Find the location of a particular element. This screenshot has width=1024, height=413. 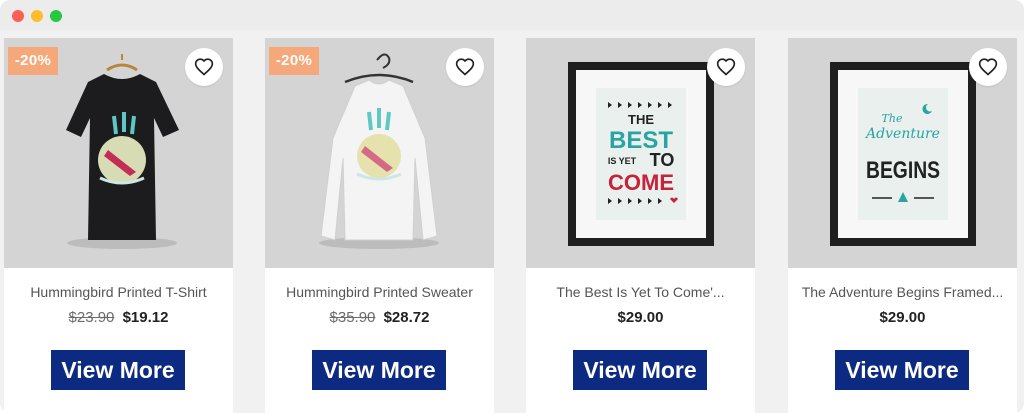

close-window-button is located at coordinates (18, 16).